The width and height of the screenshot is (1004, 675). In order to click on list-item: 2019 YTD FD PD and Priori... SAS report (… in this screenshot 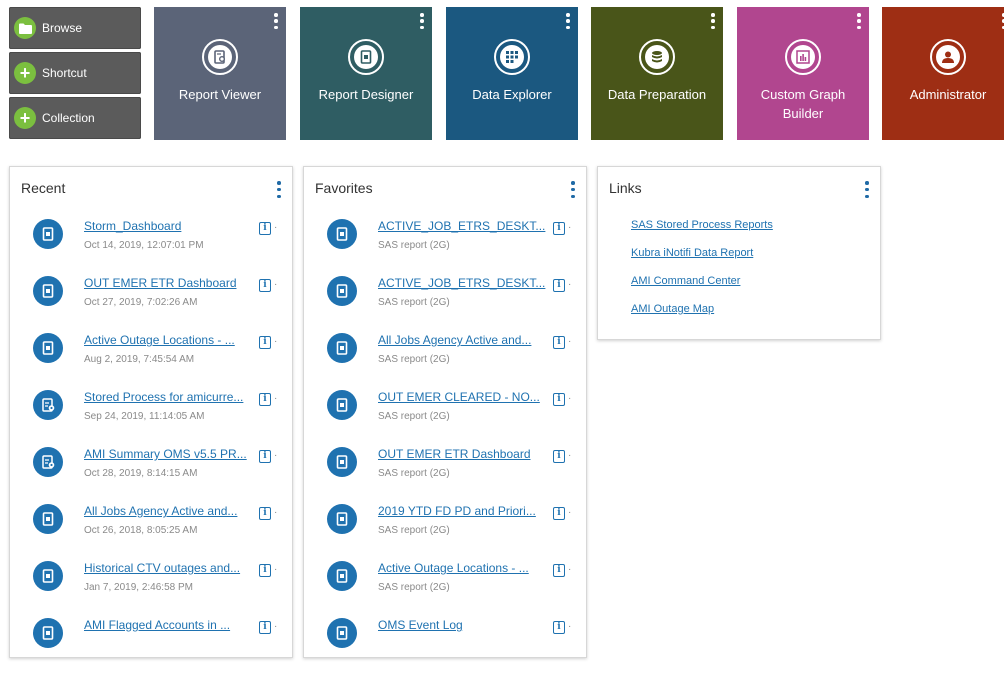, I will do `click(445, 532)`.